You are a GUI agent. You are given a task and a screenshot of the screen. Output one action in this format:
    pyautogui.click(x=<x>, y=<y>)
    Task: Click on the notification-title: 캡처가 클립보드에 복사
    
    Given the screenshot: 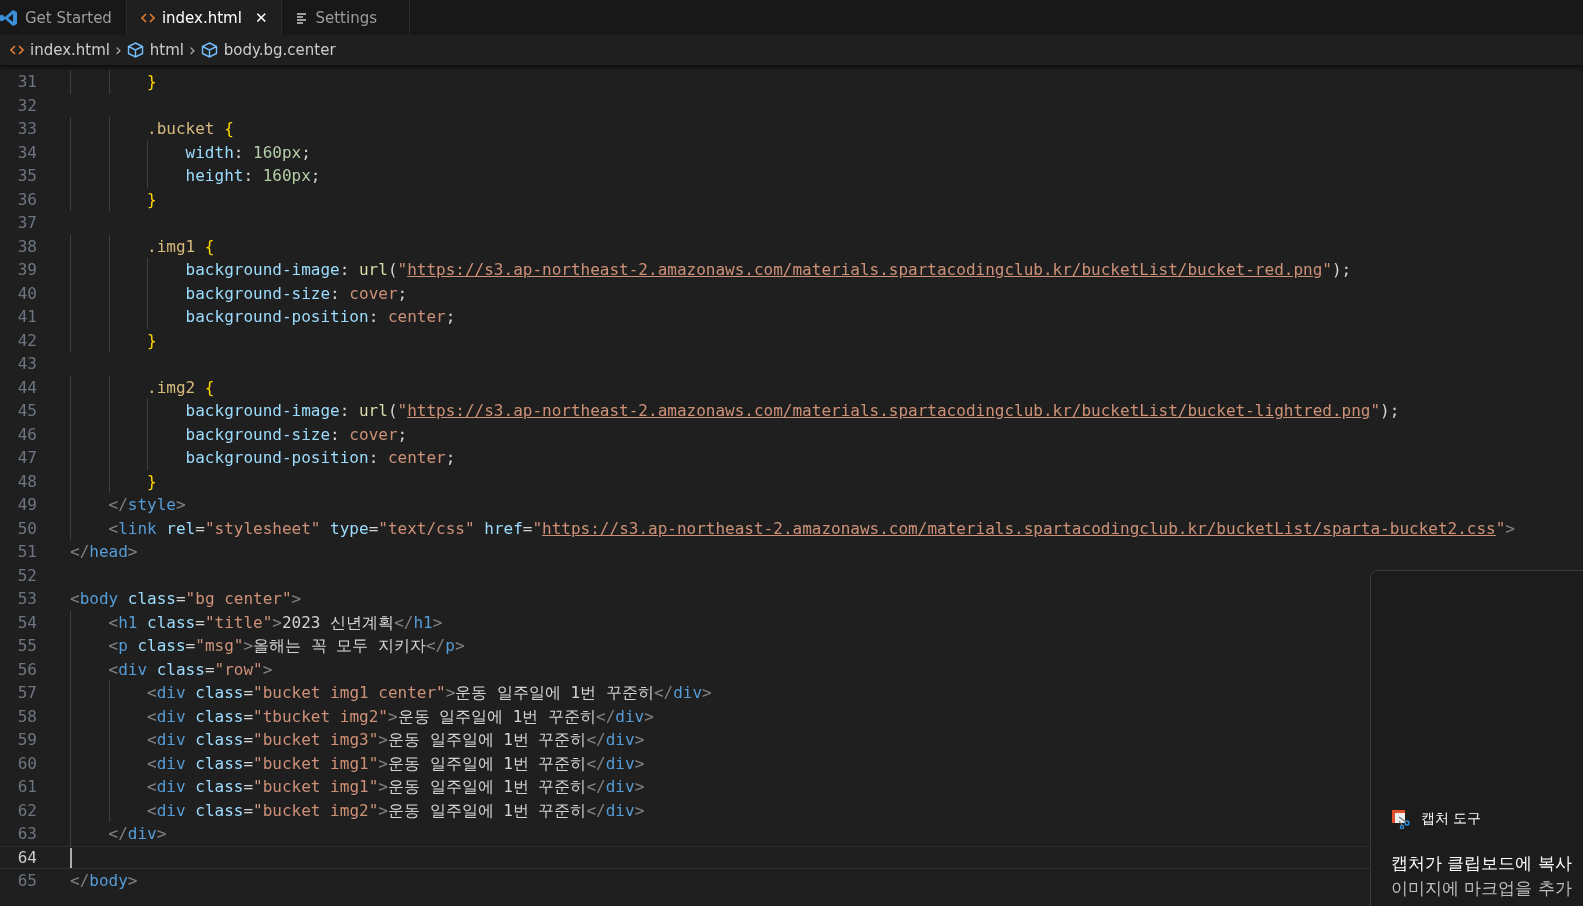 What is the action you would take?
    pyautogui.click(x=1482, y=863)
    